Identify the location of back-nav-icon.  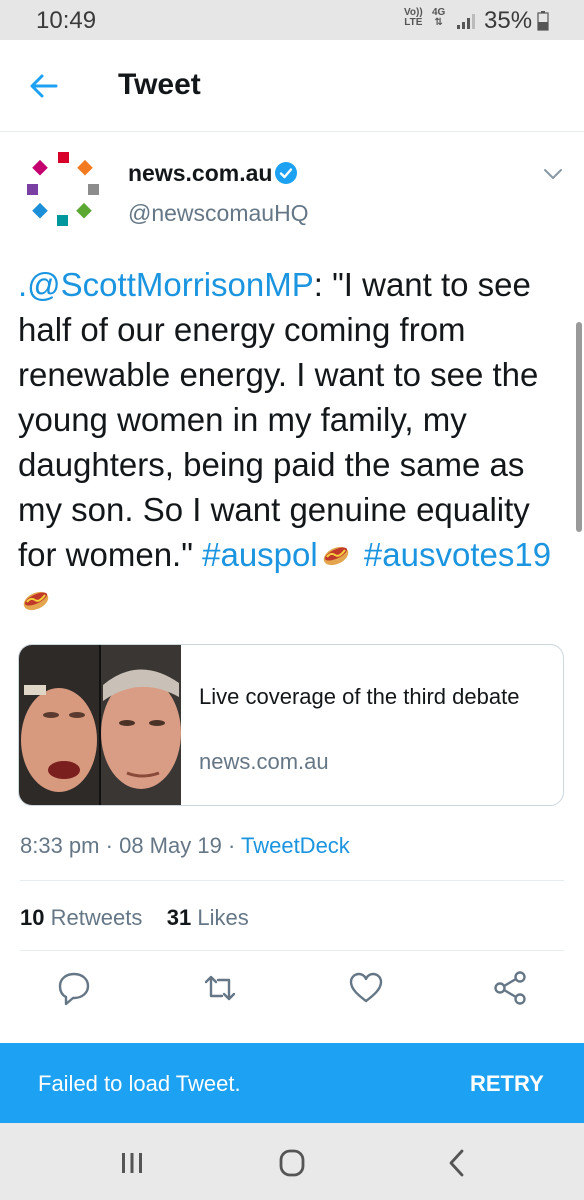
(458, 1163).